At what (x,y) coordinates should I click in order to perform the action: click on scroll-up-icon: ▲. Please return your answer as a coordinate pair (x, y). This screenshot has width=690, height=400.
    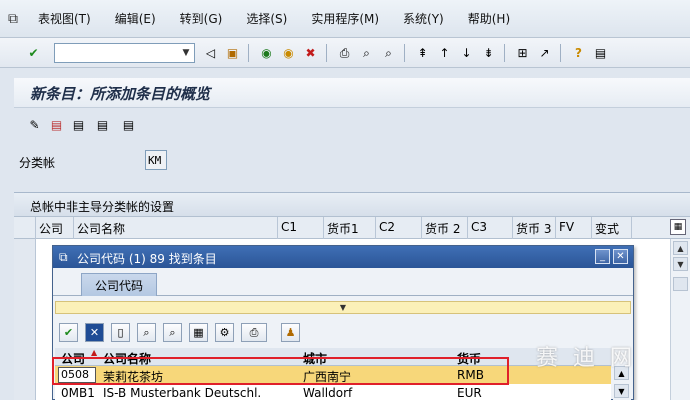
    Looking at the image, I should click on (680, 248).